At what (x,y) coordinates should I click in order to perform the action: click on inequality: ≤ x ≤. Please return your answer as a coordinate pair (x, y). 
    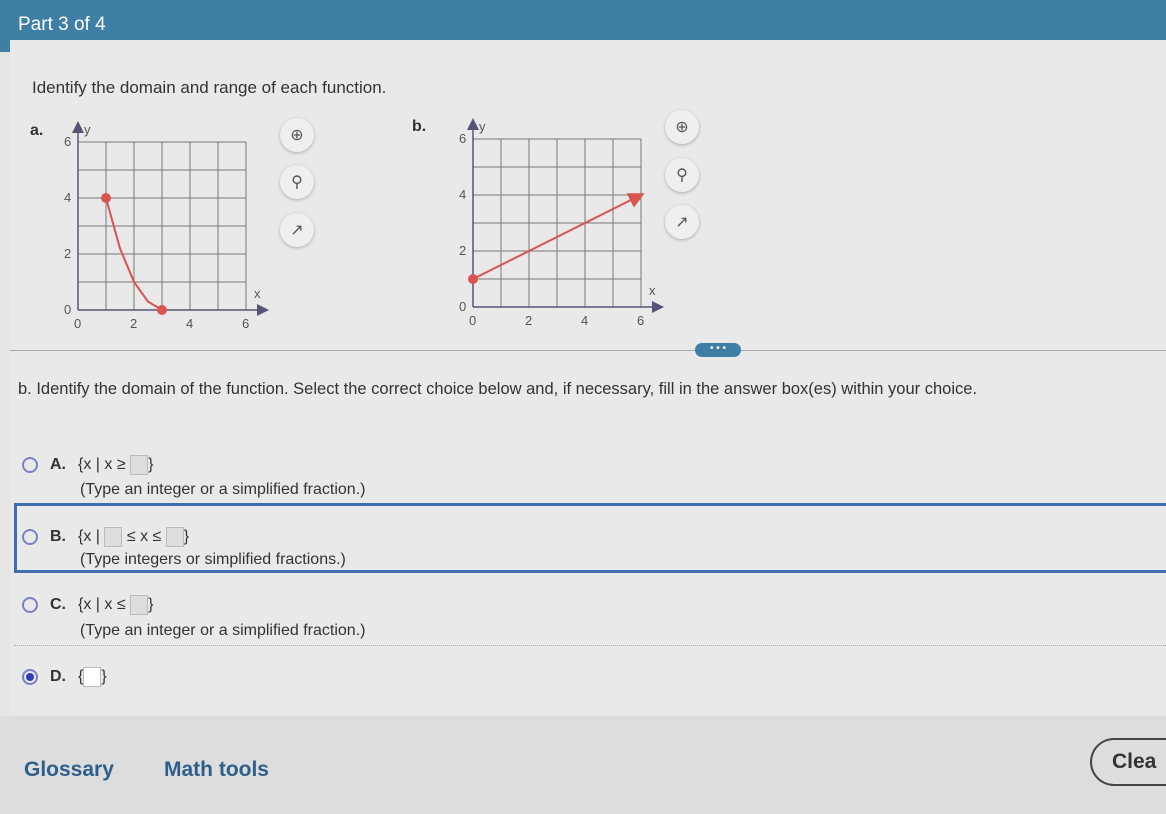
    Looking at the image, I should click on (144, 537).